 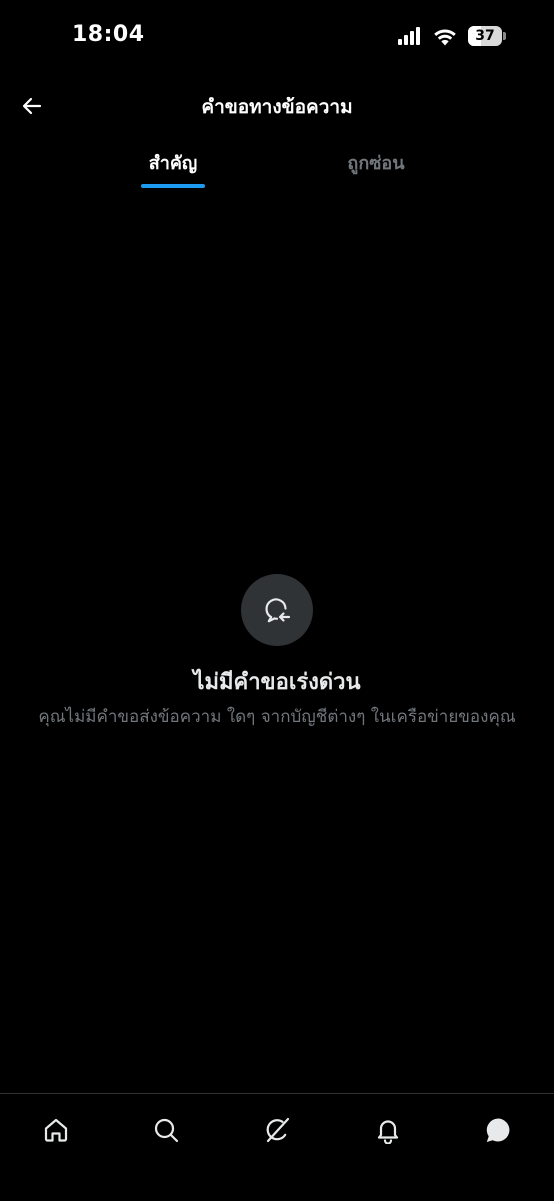 I want to click on status-indicators: 37, so click(x=452, y=36).